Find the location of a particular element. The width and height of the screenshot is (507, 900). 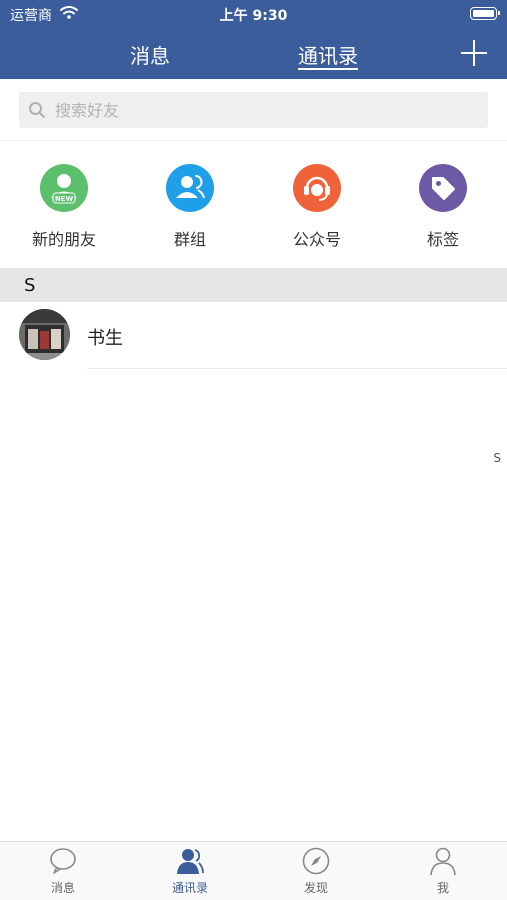

customer-service-icon is located at coordinates (317, 188).